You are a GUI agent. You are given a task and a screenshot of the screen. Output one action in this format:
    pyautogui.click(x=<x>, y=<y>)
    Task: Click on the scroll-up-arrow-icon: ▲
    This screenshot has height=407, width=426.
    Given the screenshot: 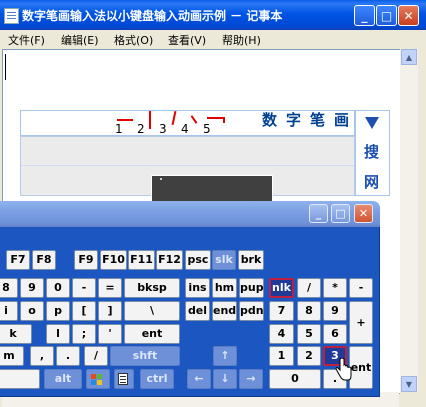 What is the action you would take?
    pyautogui.click(x=409, y=57)
    